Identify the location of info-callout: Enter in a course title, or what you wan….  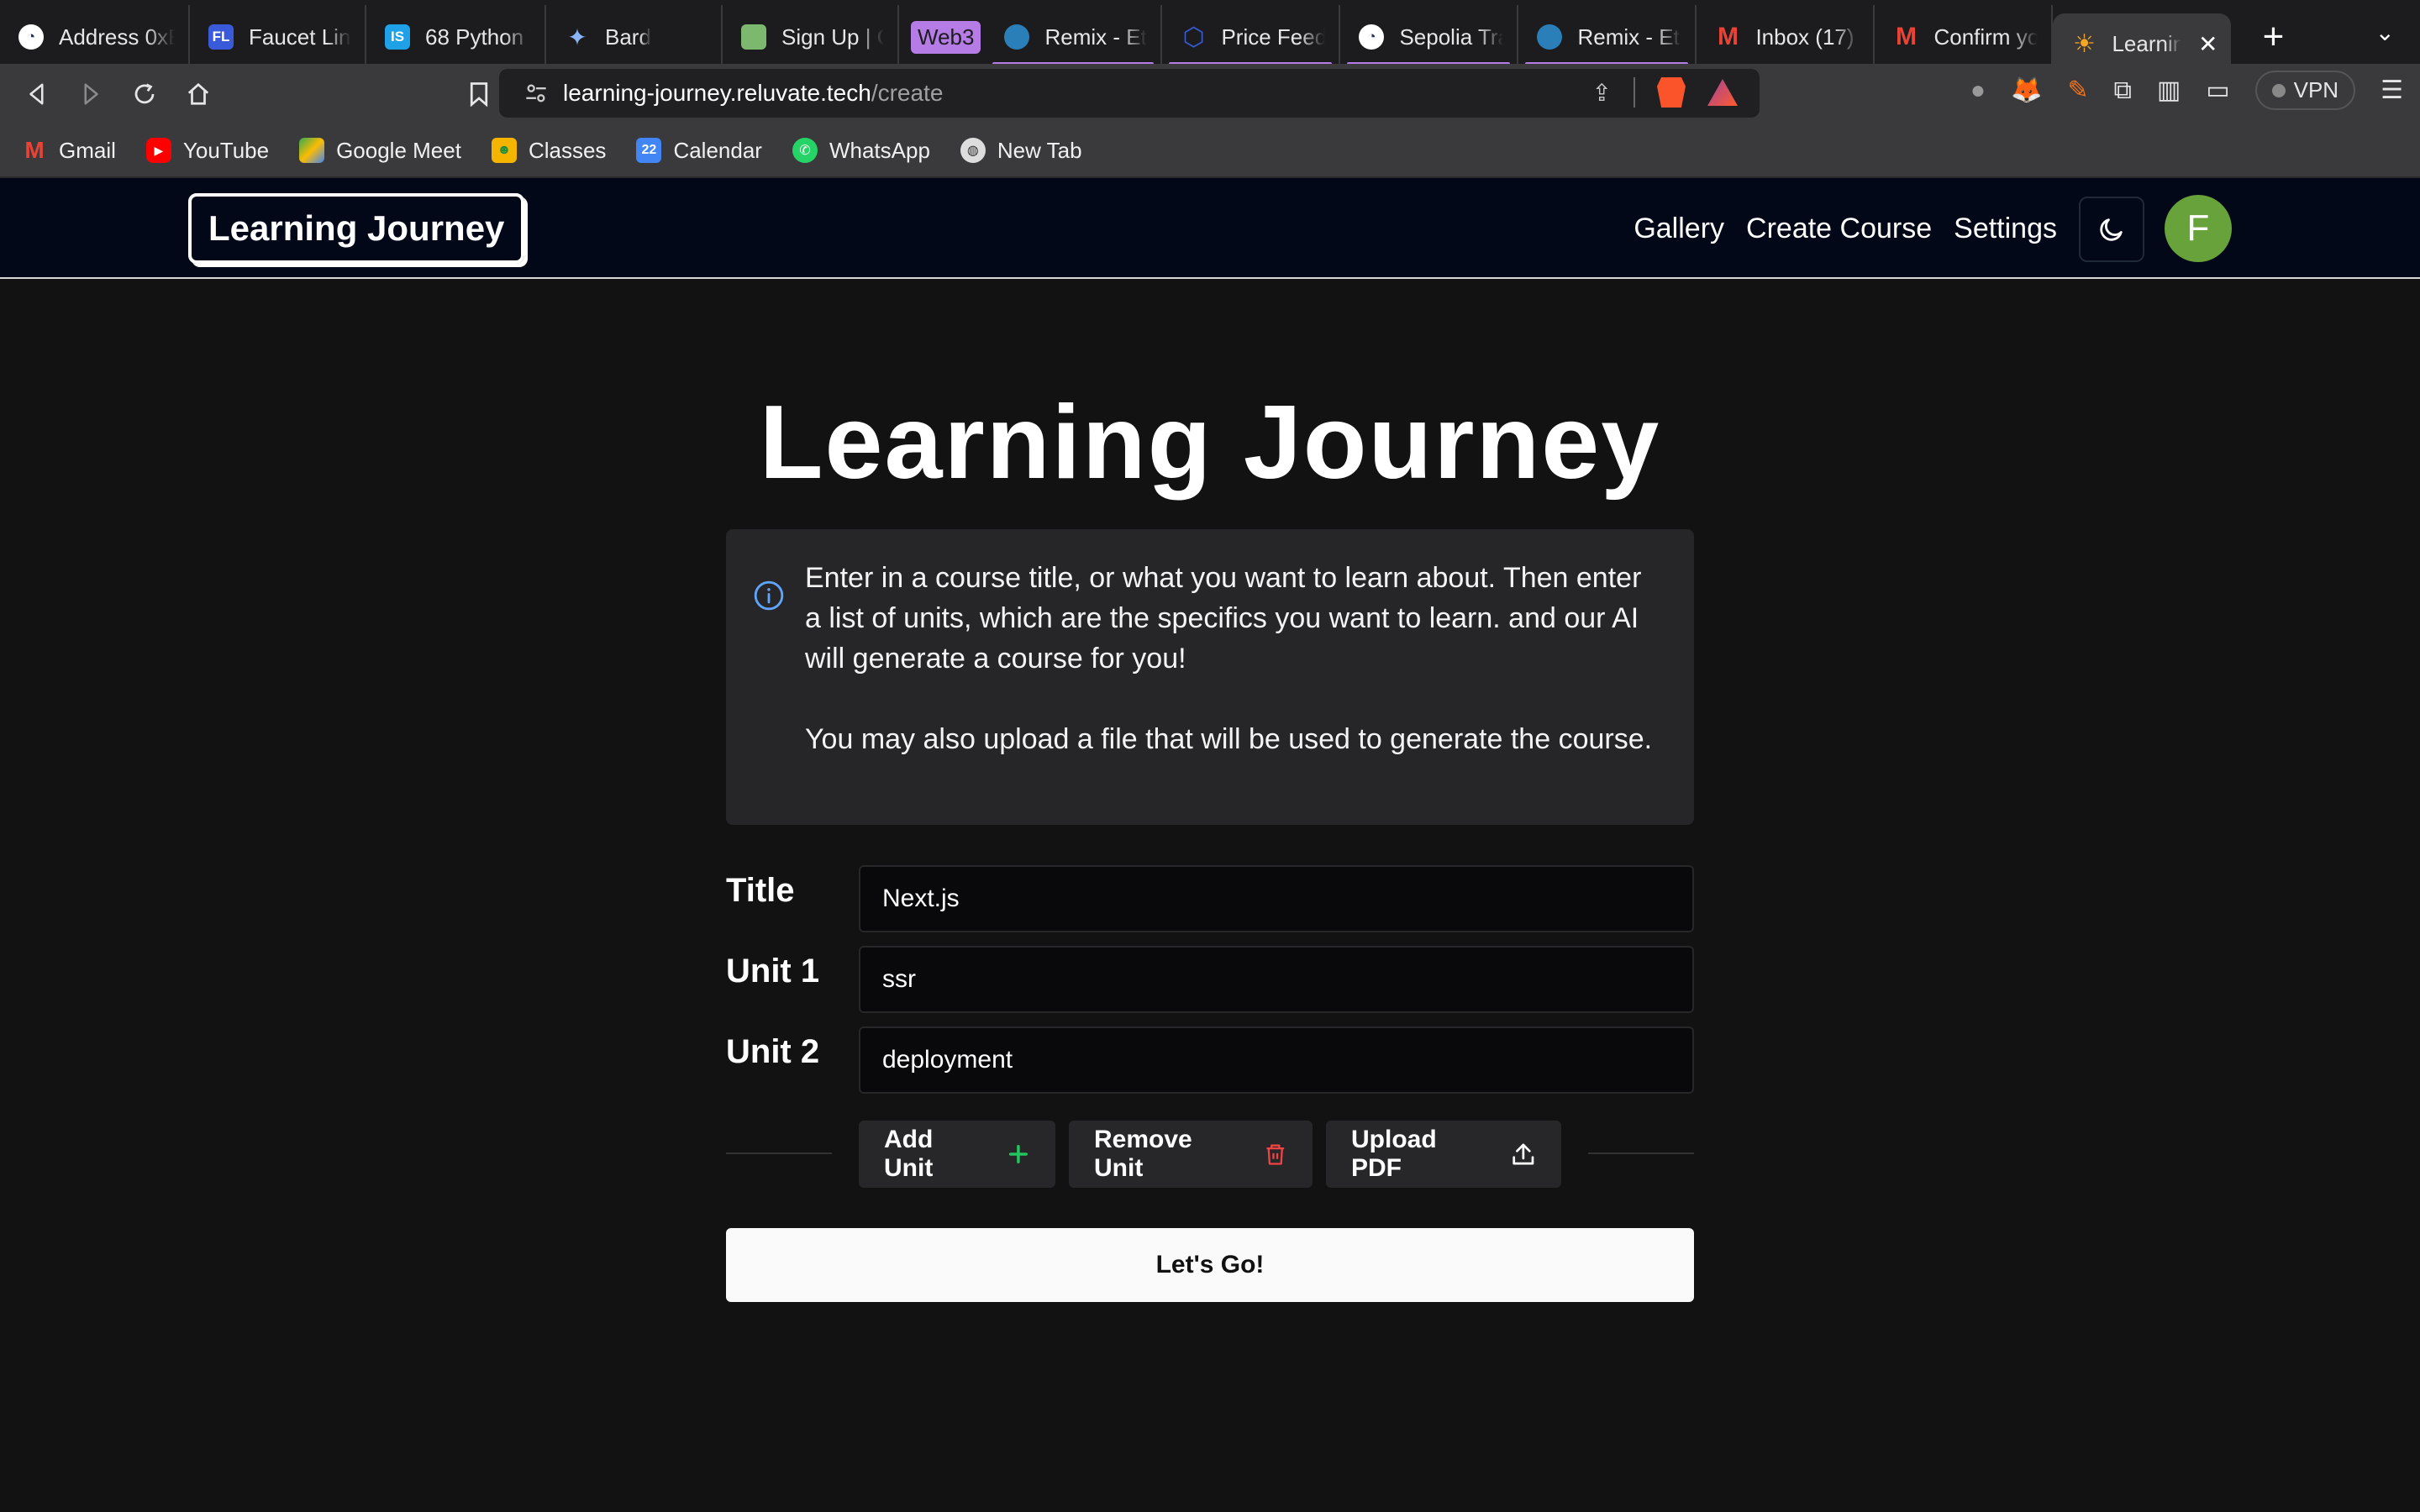
(1210, 677).